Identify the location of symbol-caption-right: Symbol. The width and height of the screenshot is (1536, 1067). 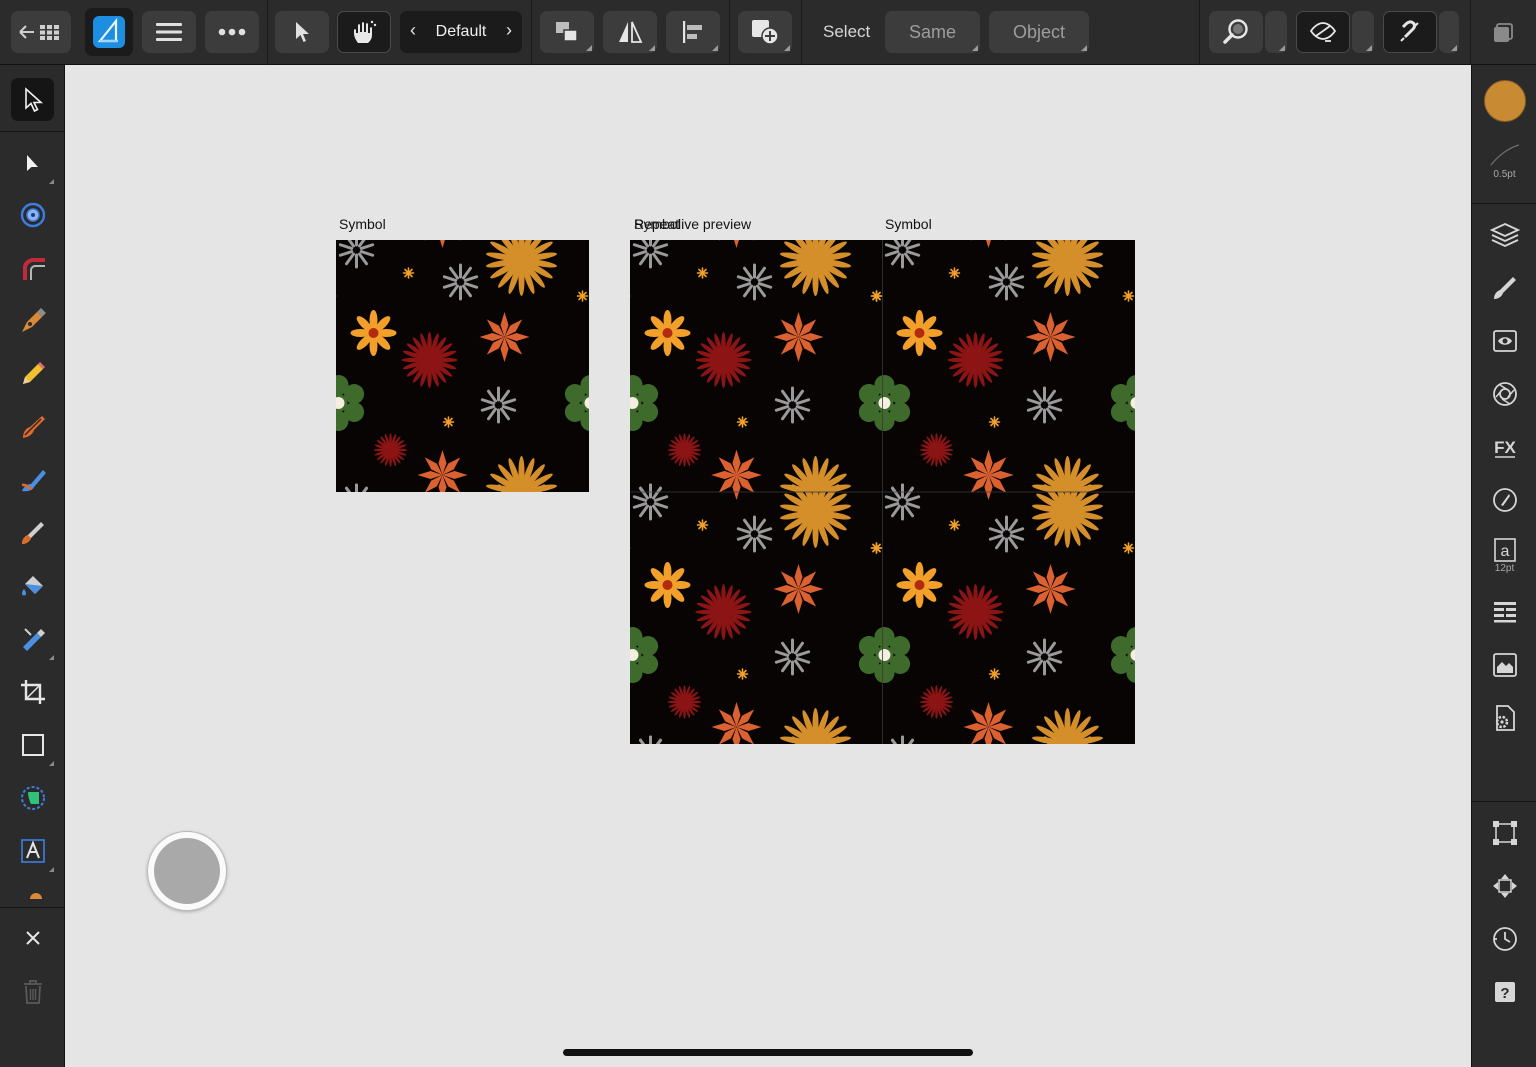
(908, 224).